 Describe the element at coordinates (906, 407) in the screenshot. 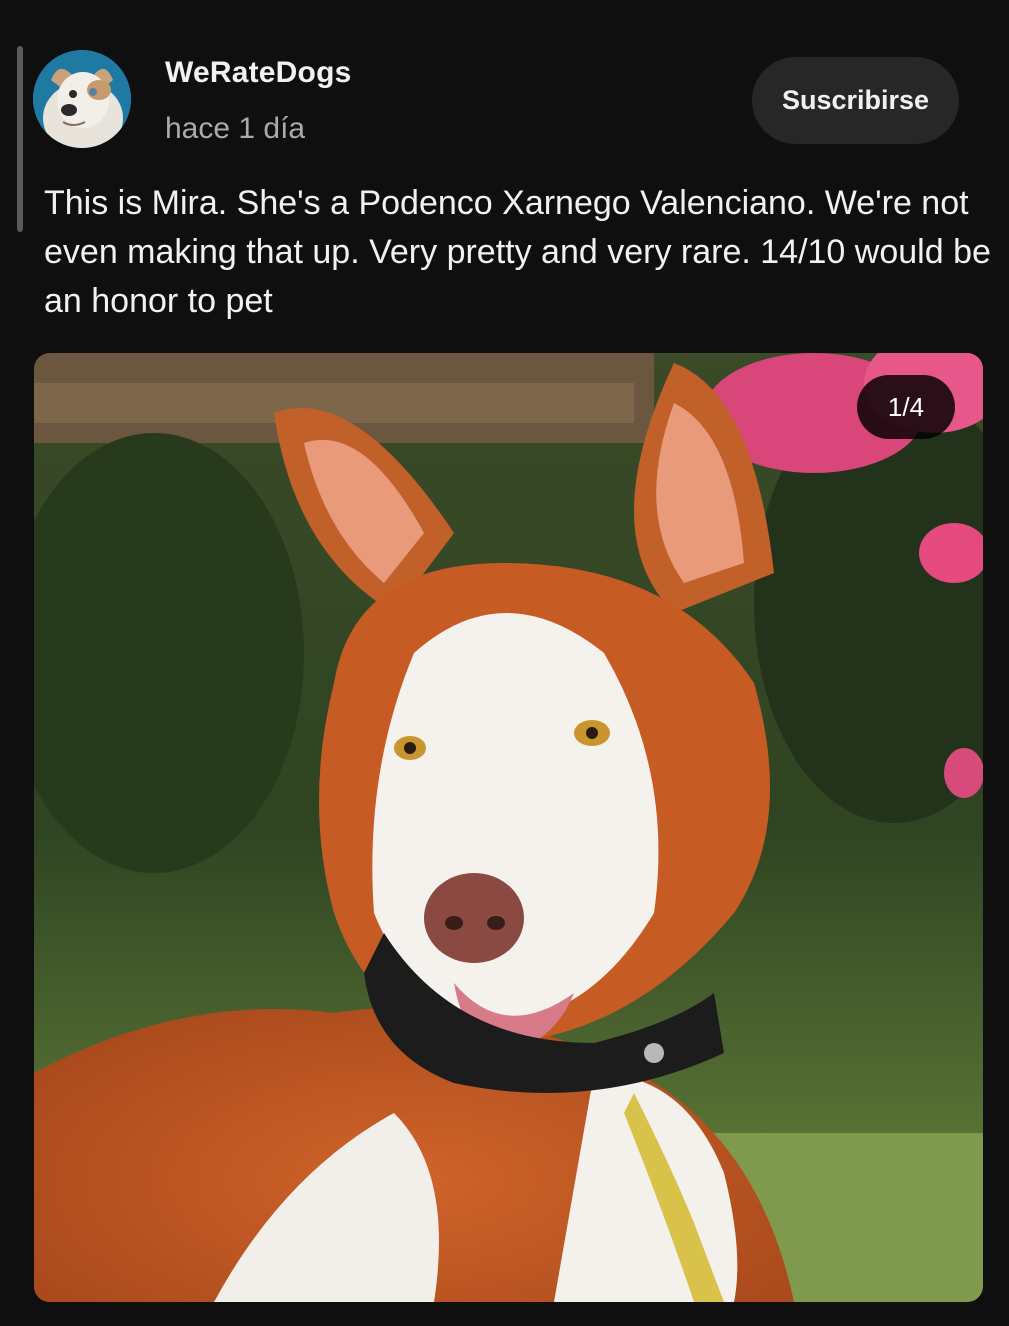

I see `carousel-counter-badge: 1/4` at that location.